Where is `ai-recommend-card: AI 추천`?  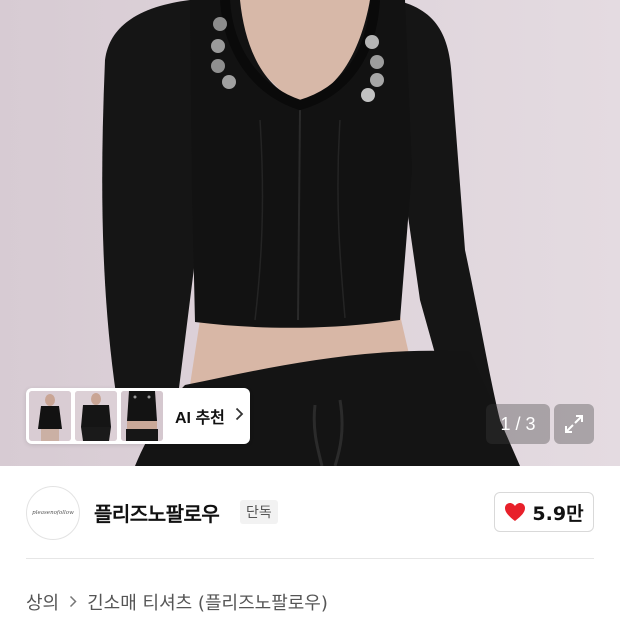 ai-recommend-card: AI 추천 is located at coordinates (138, 416).